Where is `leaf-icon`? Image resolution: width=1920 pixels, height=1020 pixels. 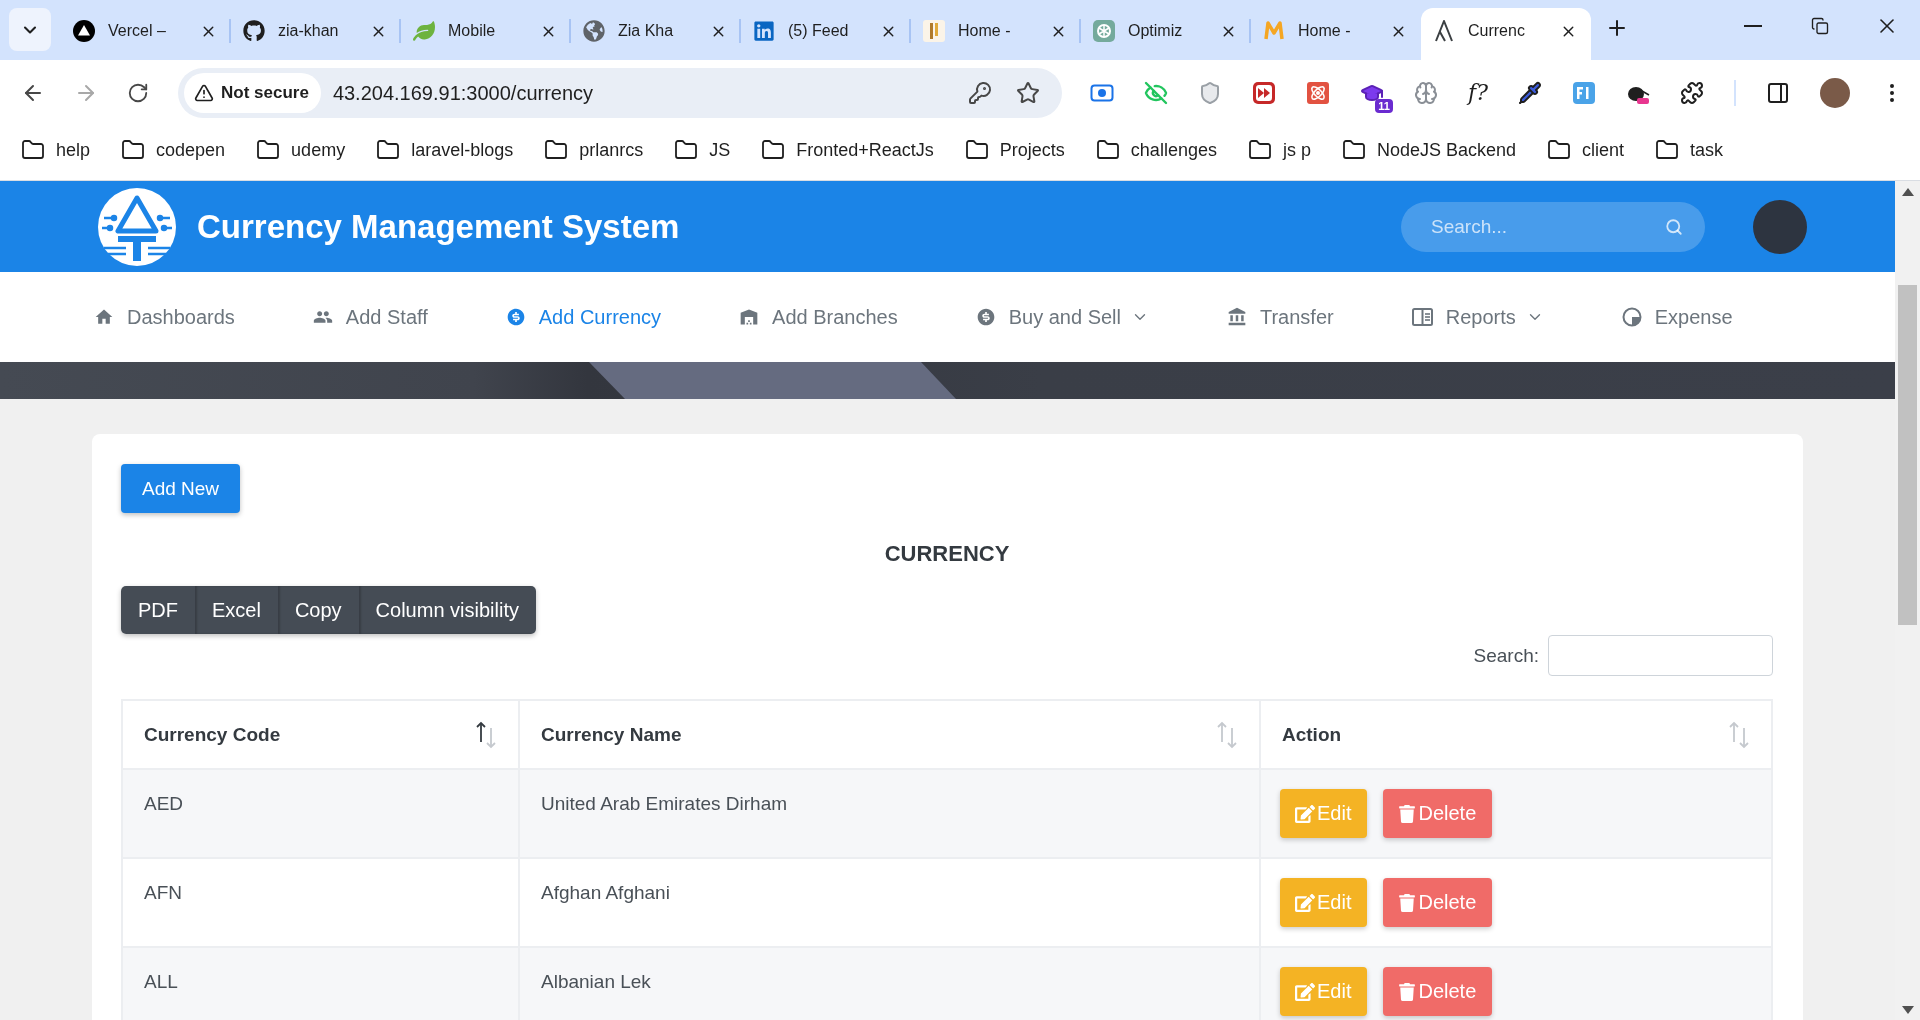
leaf-icon is located at coordinates (424, 31).